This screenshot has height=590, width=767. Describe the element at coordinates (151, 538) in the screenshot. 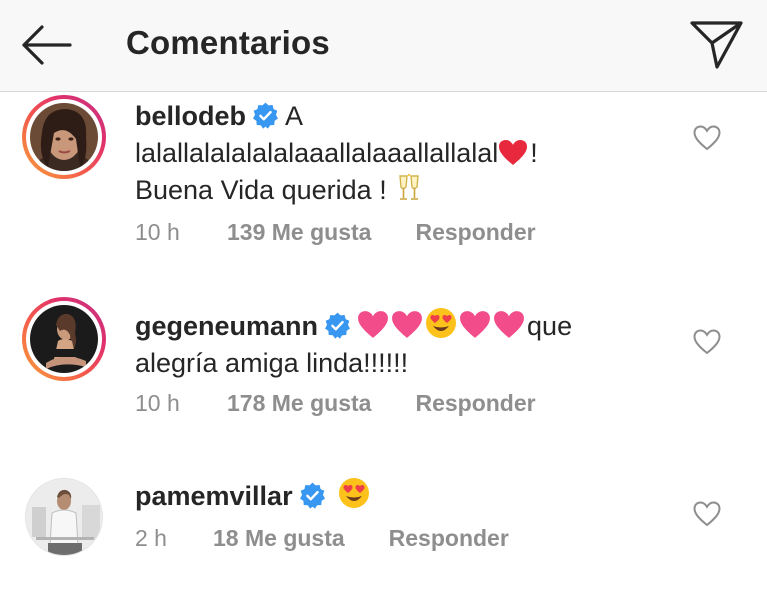

I see `comment-time: 2 h` at that location.